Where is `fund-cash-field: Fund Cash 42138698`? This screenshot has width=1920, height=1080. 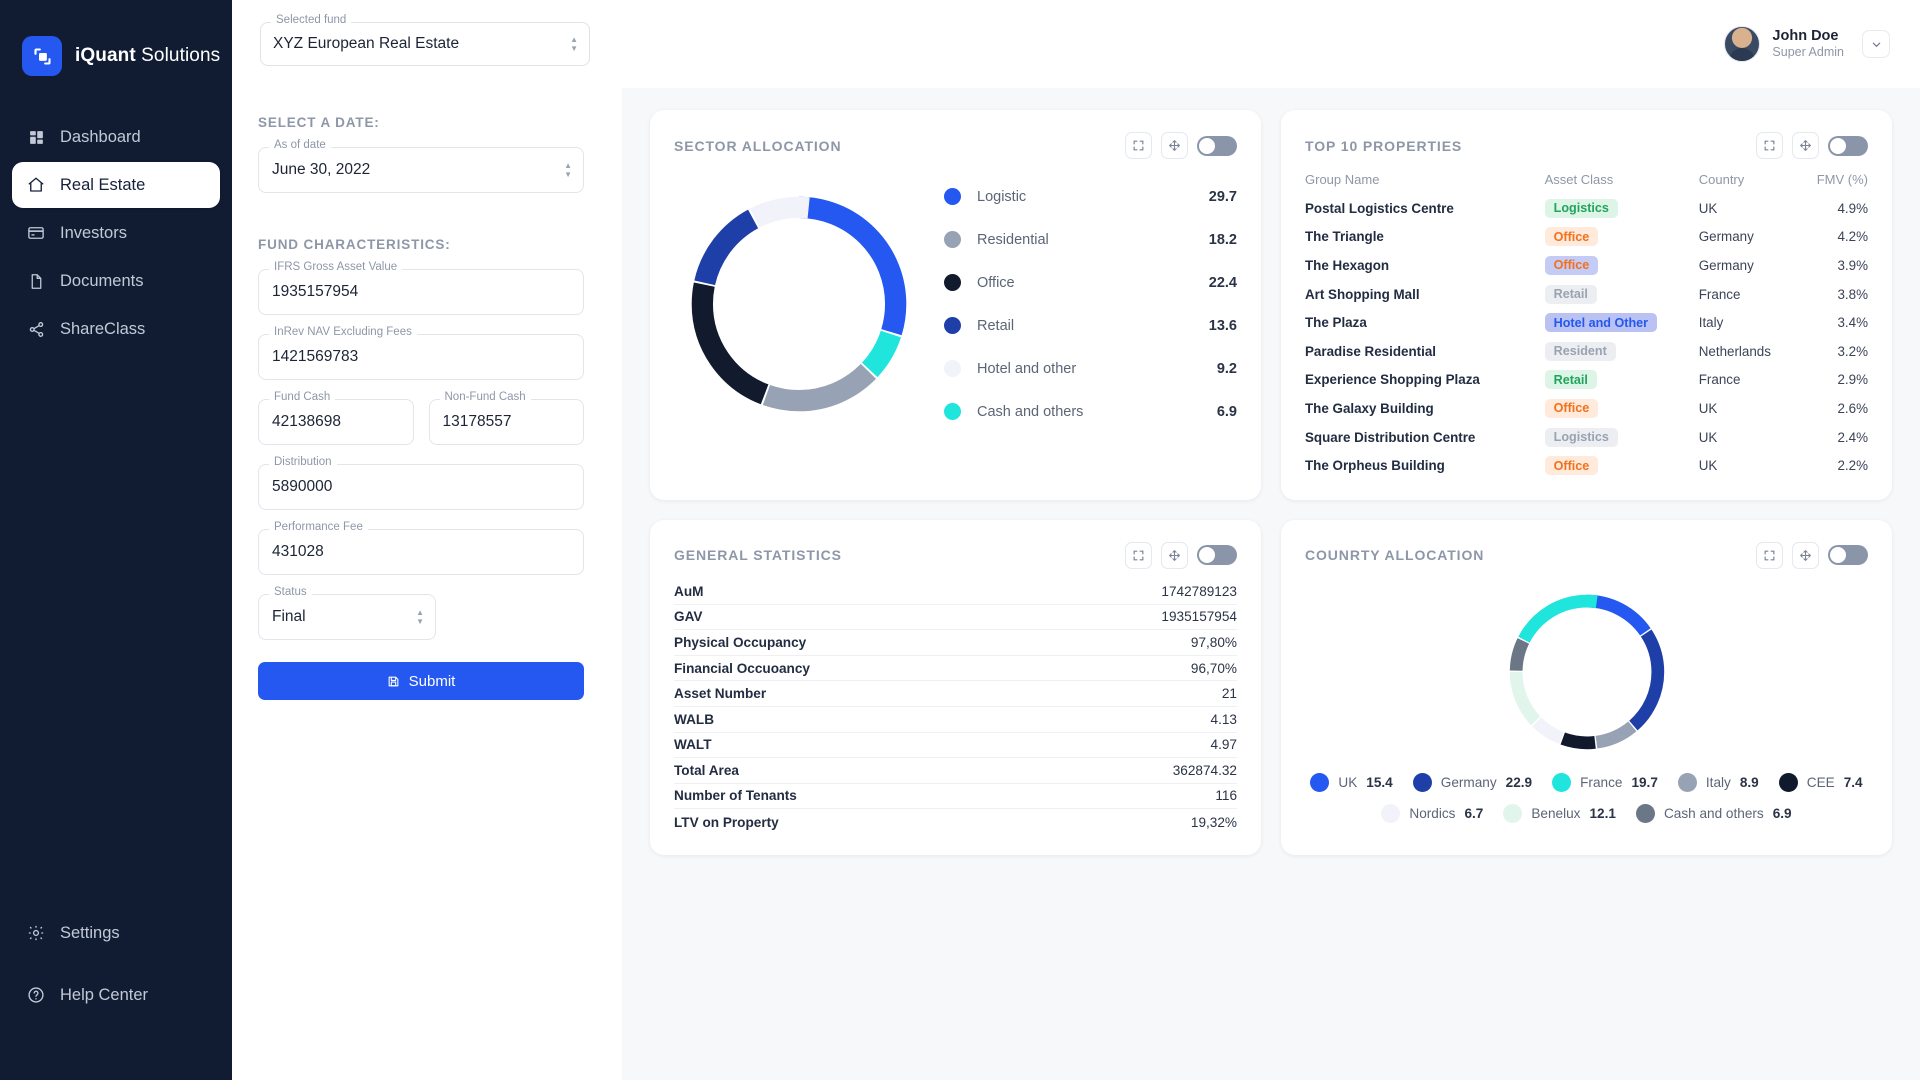
fund-cash-field: Fund Cash 42138698 is located at coordinates (336, 418).